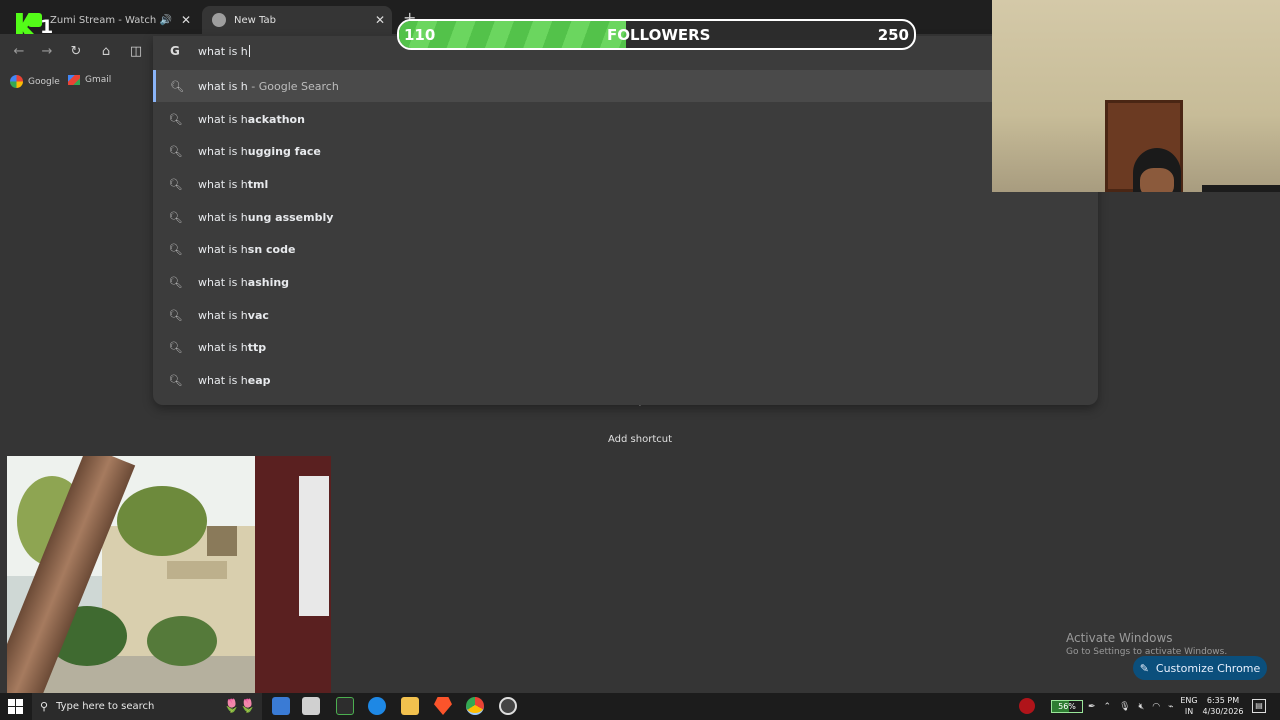  Describe the element at coordinates (1241, 188) in the screenshot. I see `cam-monitor` at that location.